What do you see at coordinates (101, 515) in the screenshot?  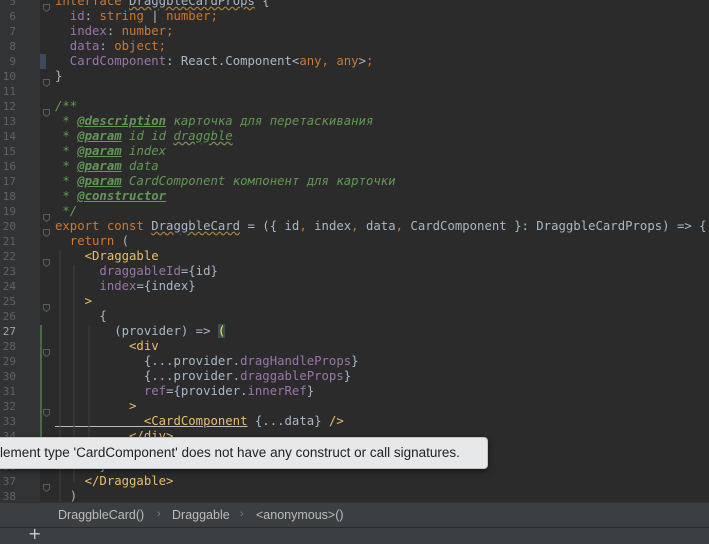 I see `breadcrumb-item-draggblecard: DraggbleCard()` at bounding box center [101, 515].